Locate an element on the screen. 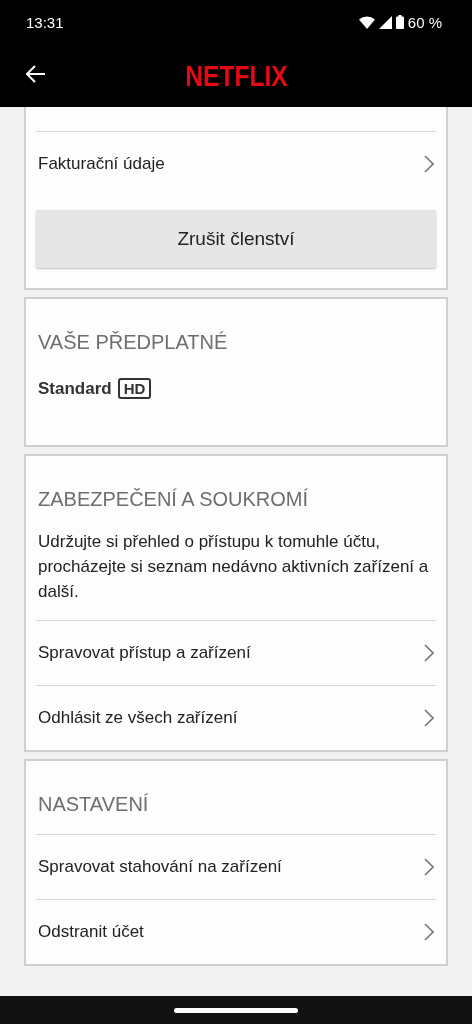 The height and width of the screenshot is (1024, 472). cancel-membership-button: Zrušit členství is located at coordinates (236, 239).